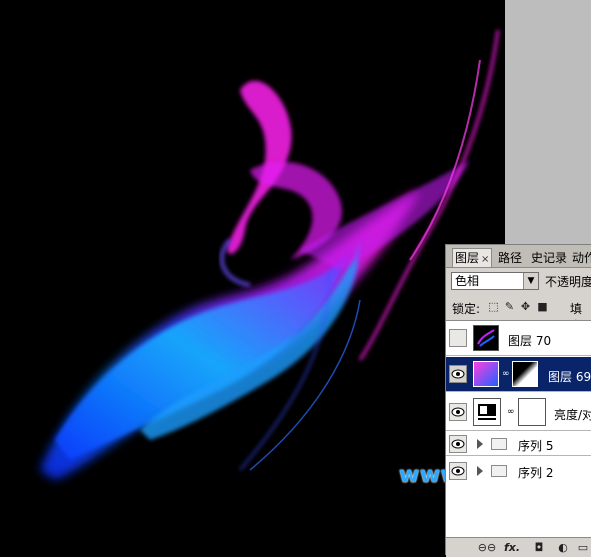 The width and height of the screenshot is (591, 557). I want to click on adjustment-icon: ◐, so click(563, 547).